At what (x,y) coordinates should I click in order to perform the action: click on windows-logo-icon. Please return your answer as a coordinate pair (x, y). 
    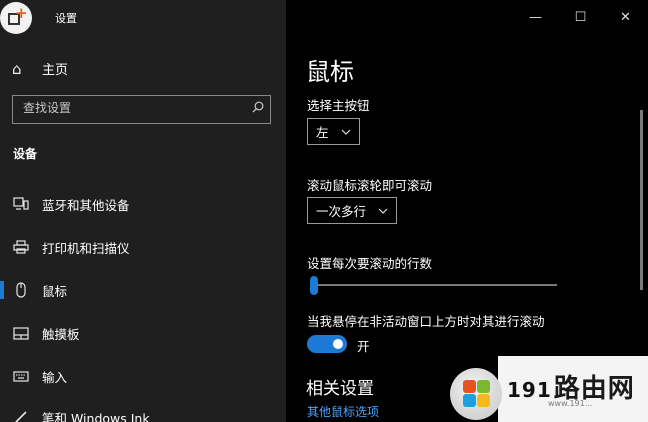
    Looking at the image, I should click on (476, 394).